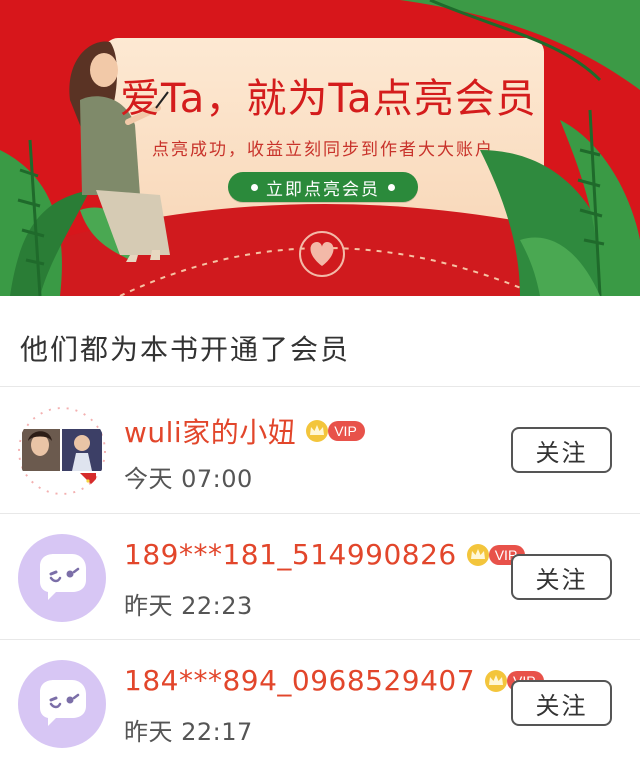  I want to click on member-name-line: wuli家的小妞 VIP, so click(244, 431).